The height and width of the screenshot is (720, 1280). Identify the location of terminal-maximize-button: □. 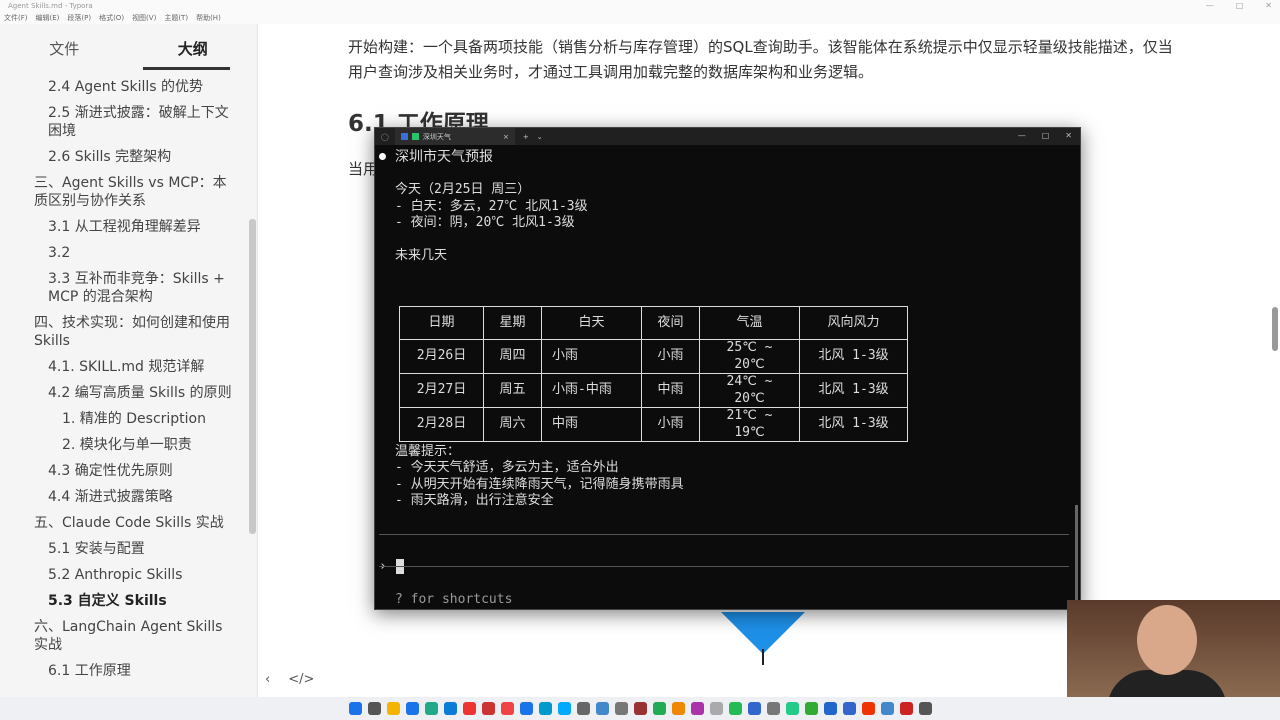
(1046, 135).